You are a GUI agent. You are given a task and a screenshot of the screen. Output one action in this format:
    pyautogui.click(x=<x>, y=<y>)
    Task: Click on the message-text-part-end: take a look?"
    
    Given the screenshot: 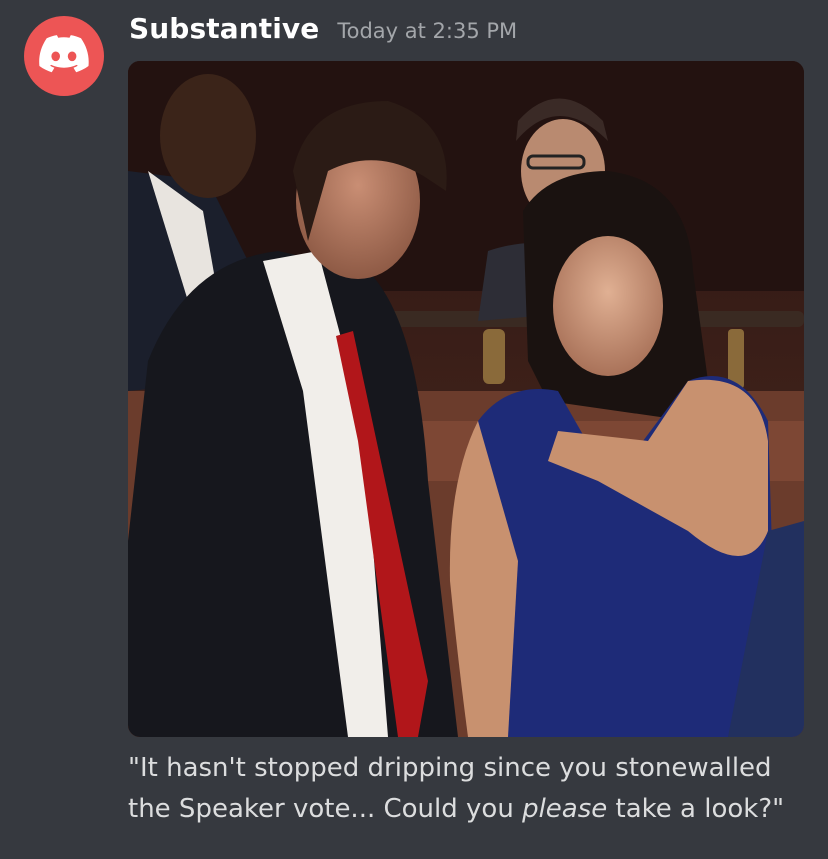 What is the action you would take?
    pyautogui.click(x=696, y=809)
    